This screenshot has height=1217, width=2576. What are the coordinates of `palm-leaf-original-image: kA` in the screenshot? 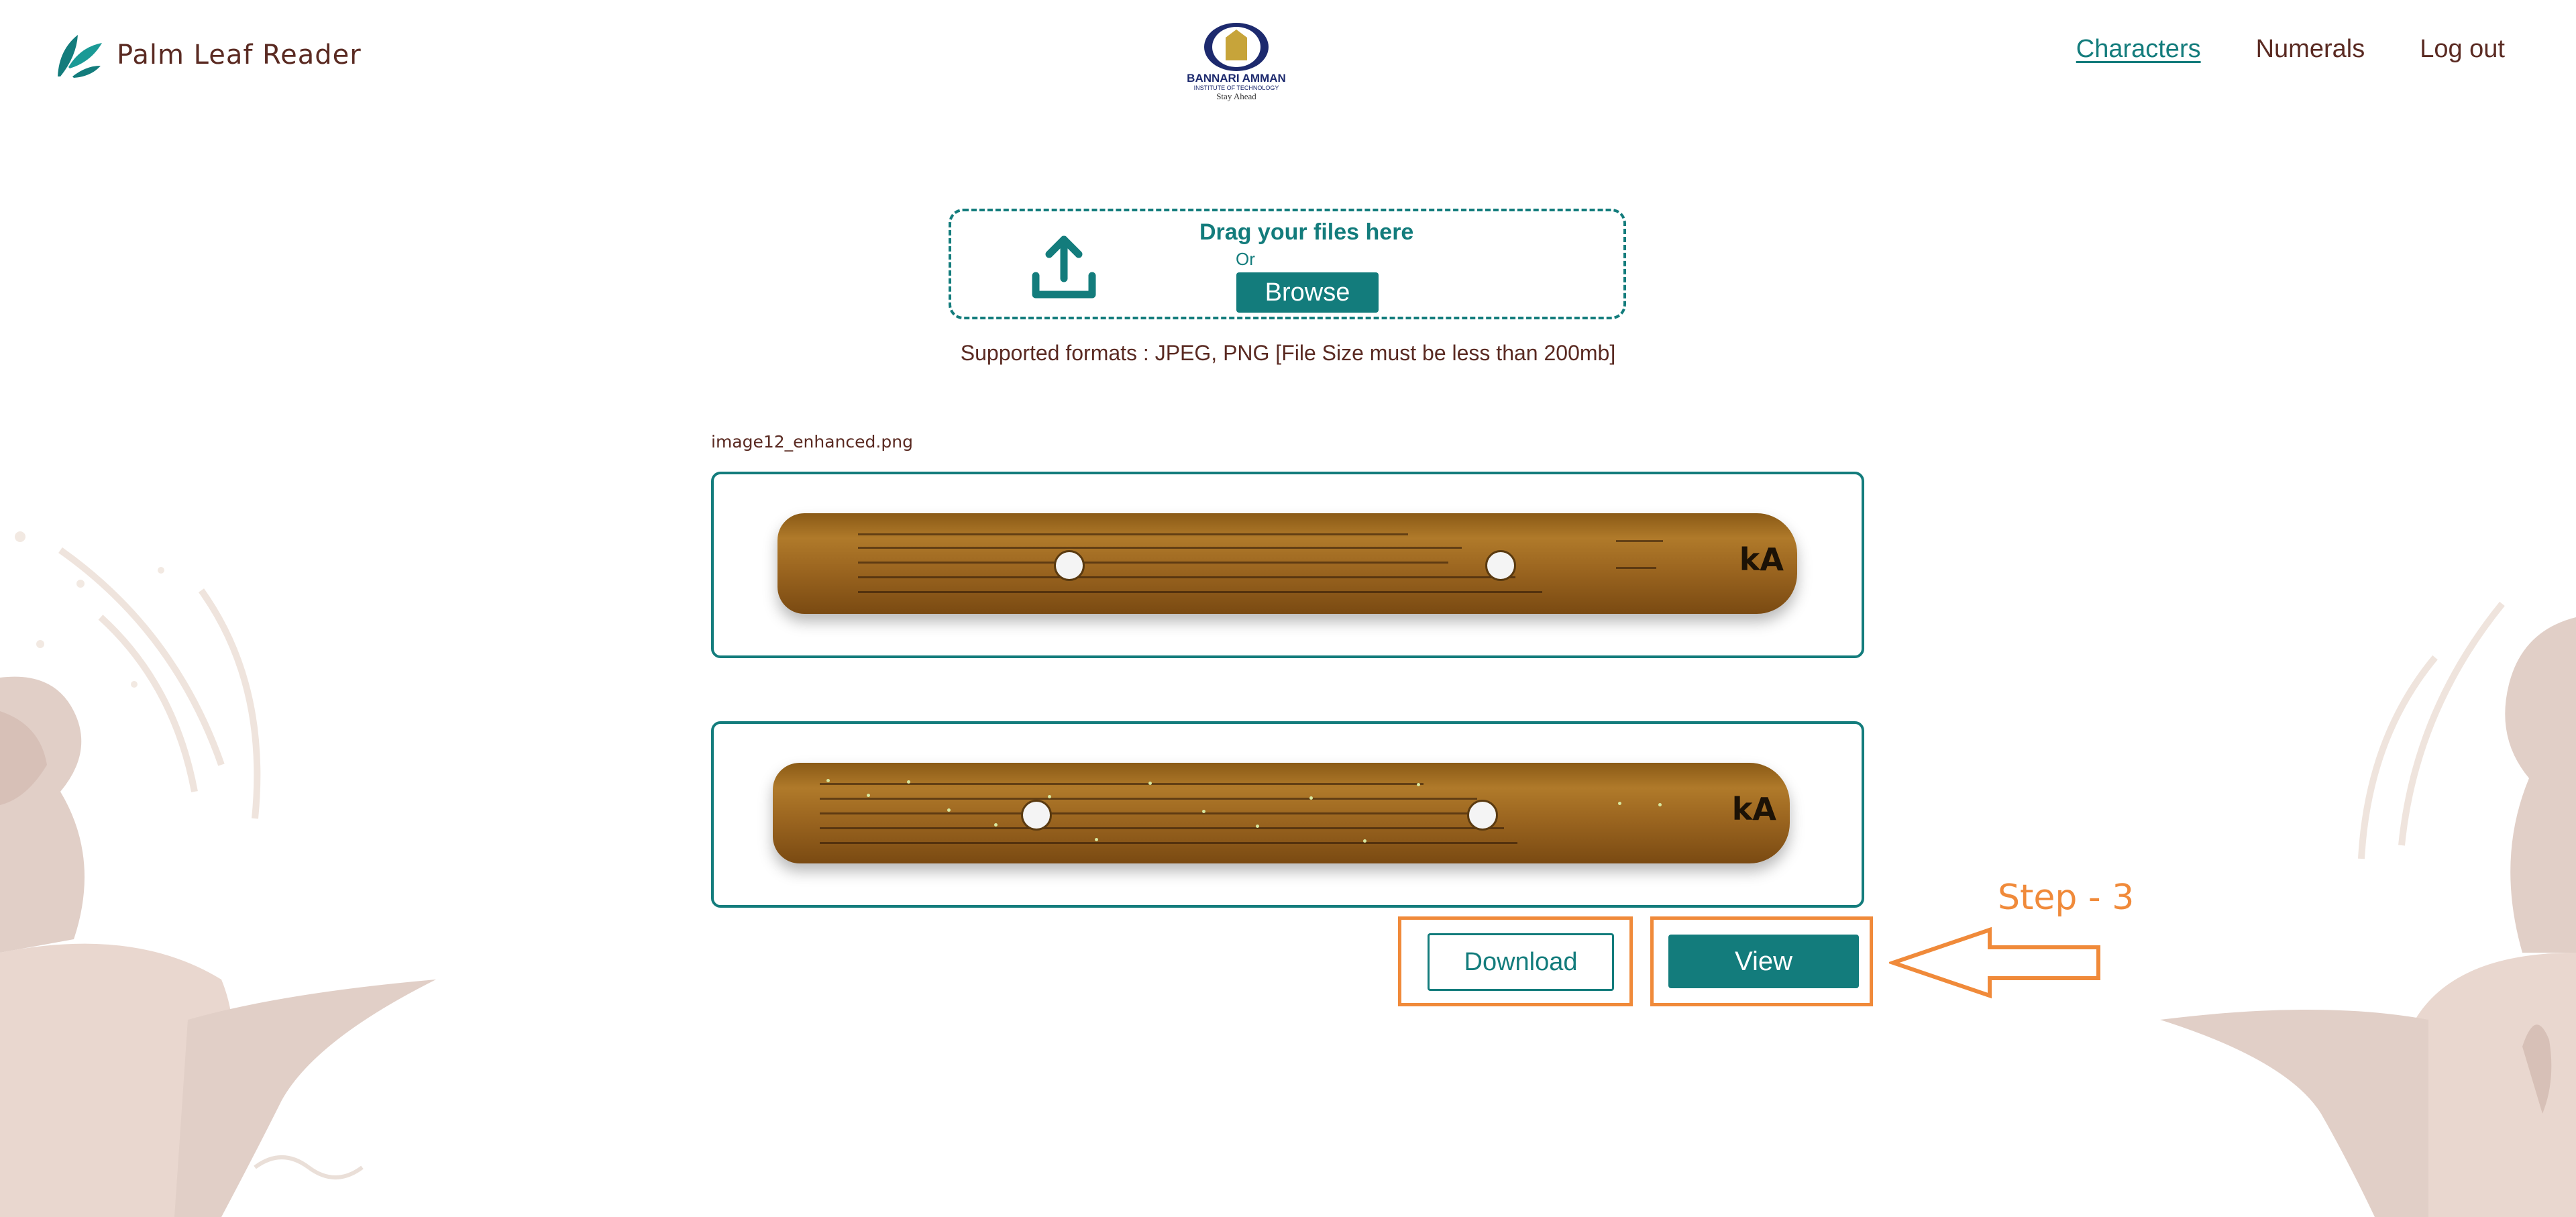 It's located at (1287, 563).